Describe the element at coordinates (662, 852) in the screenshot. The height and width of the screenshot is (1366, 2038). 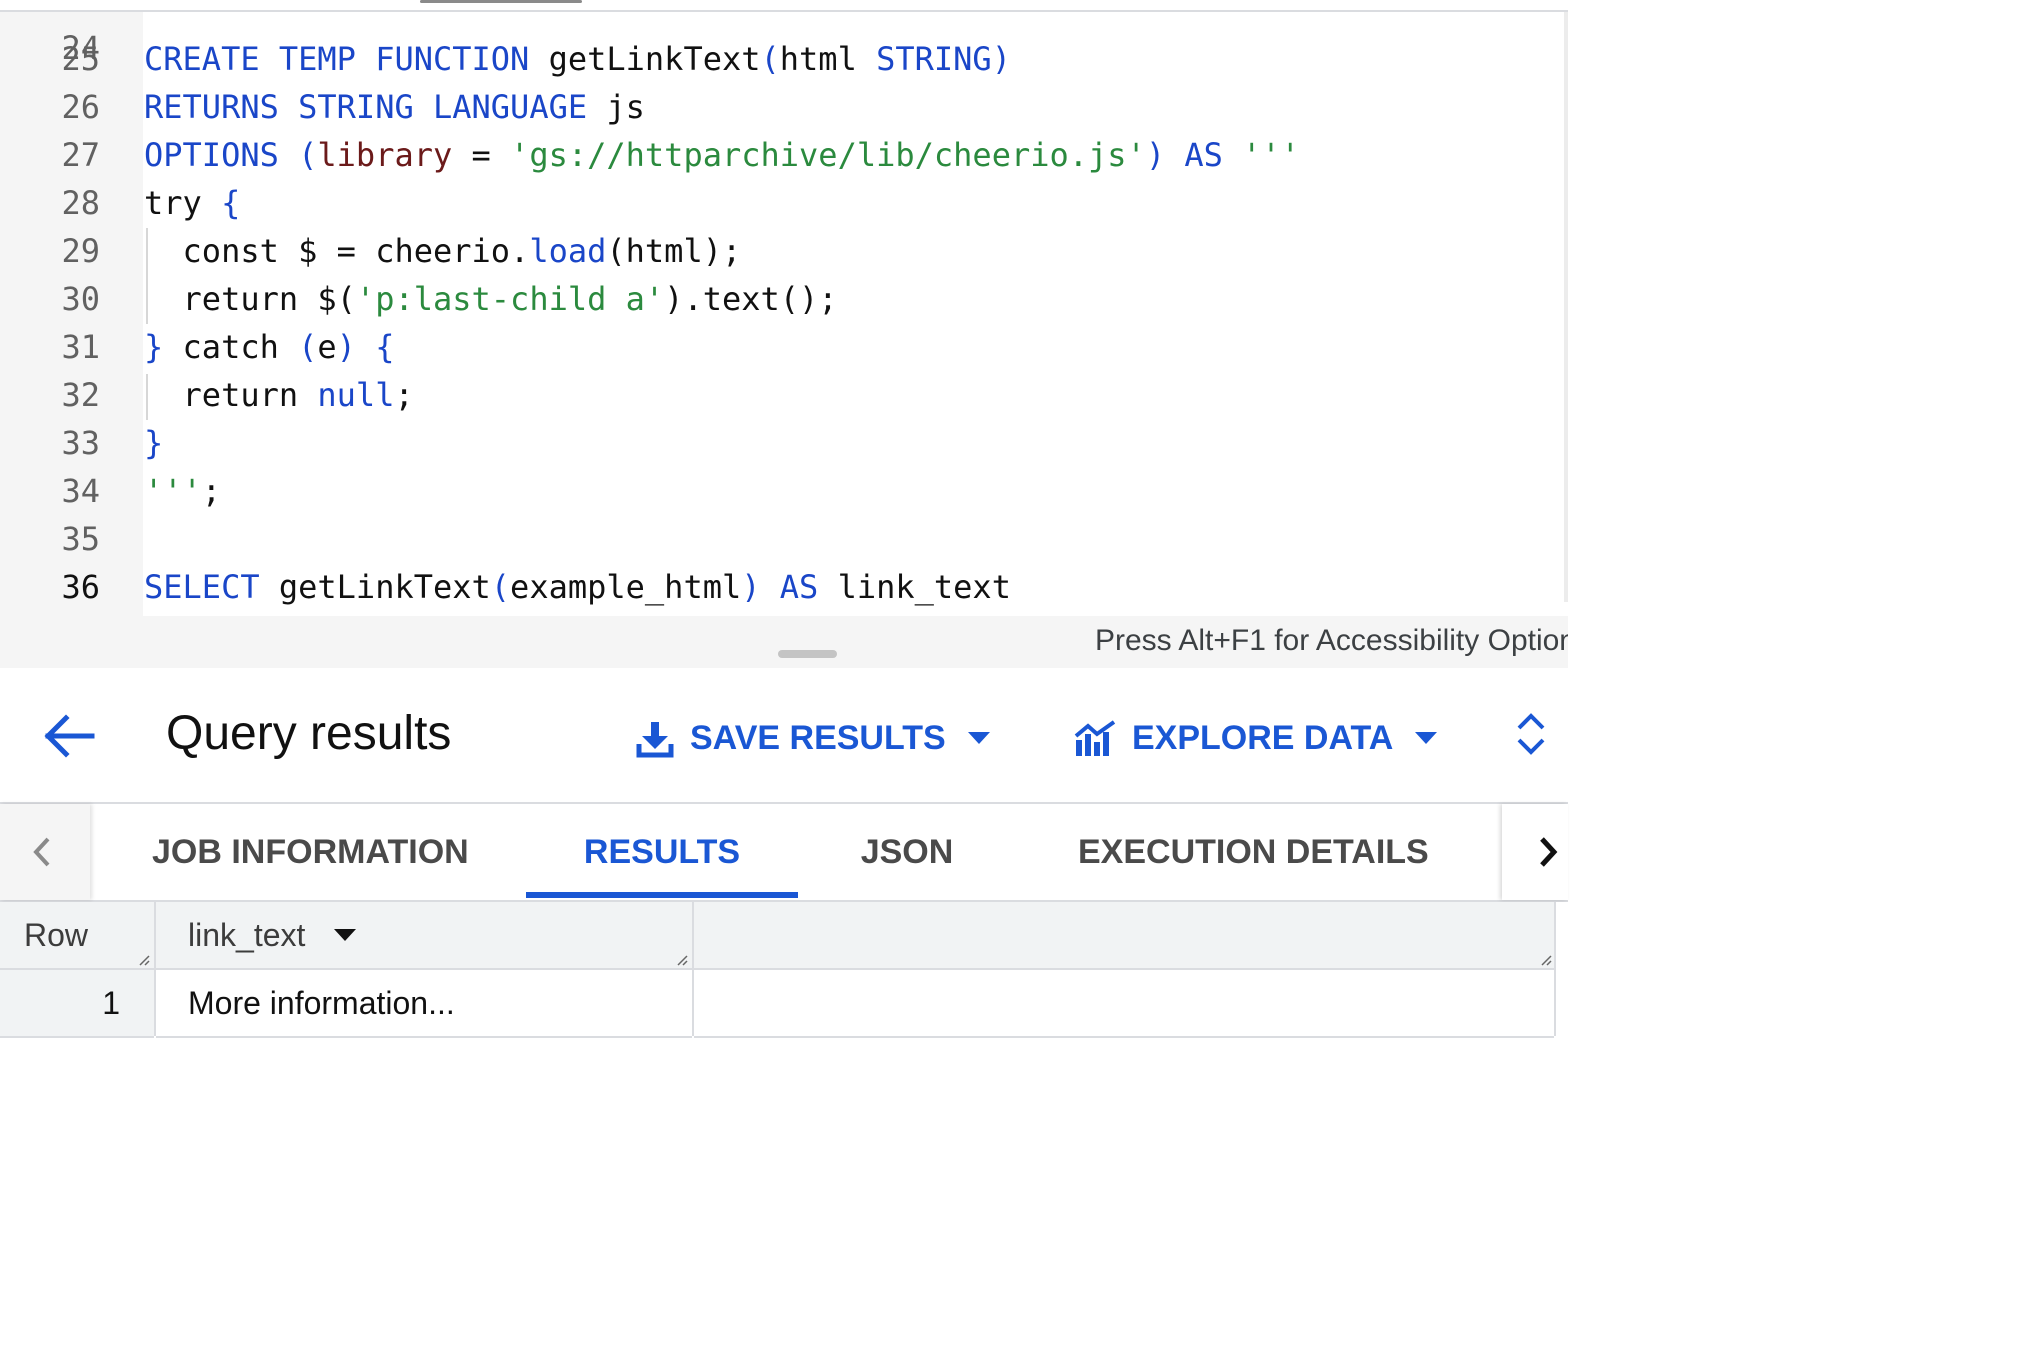
I see `tab-results: RESULTS` at that location.